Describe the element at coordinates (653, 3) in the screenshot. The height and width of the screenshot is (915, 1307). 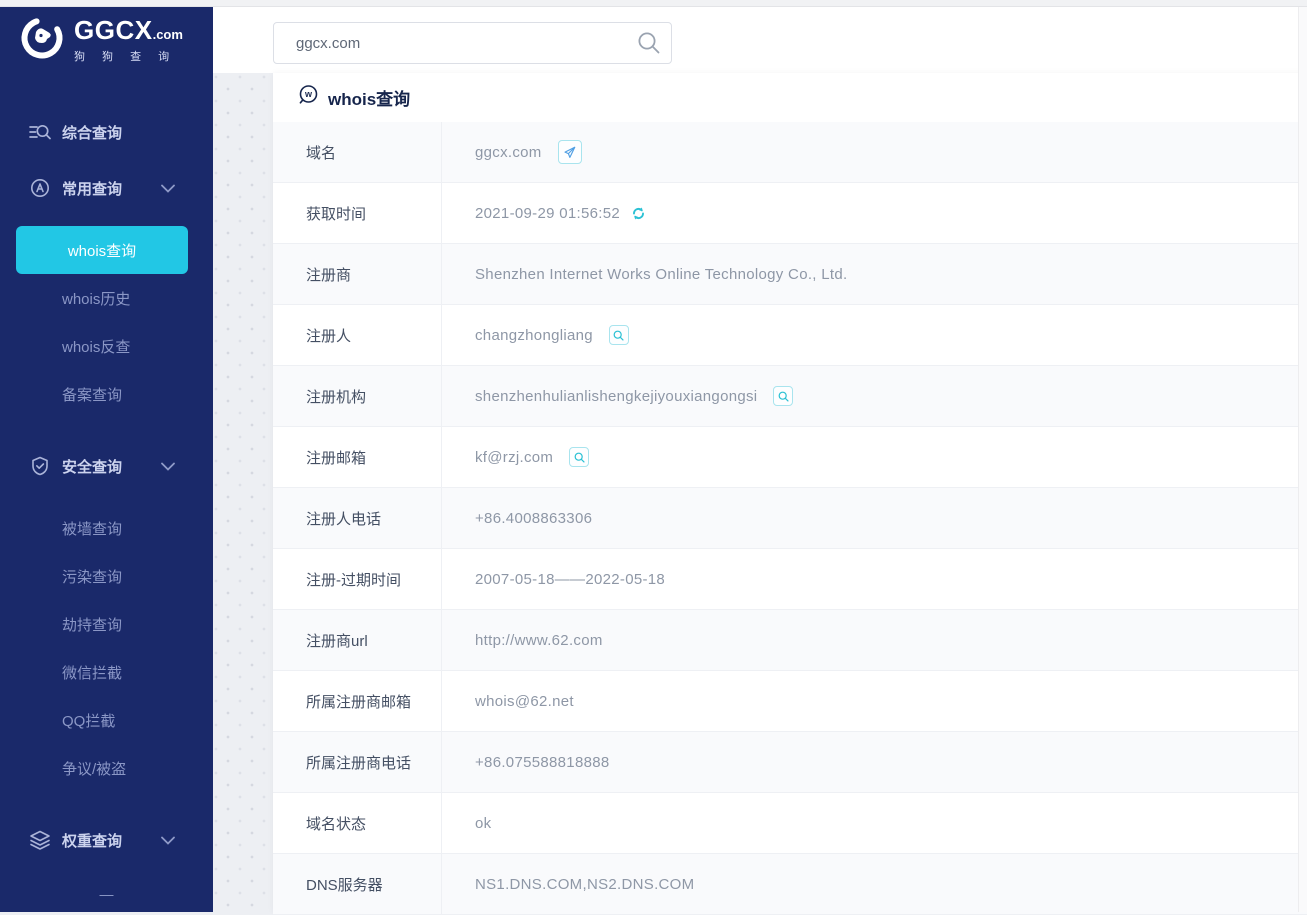
I see `page-top-strip` at that location.